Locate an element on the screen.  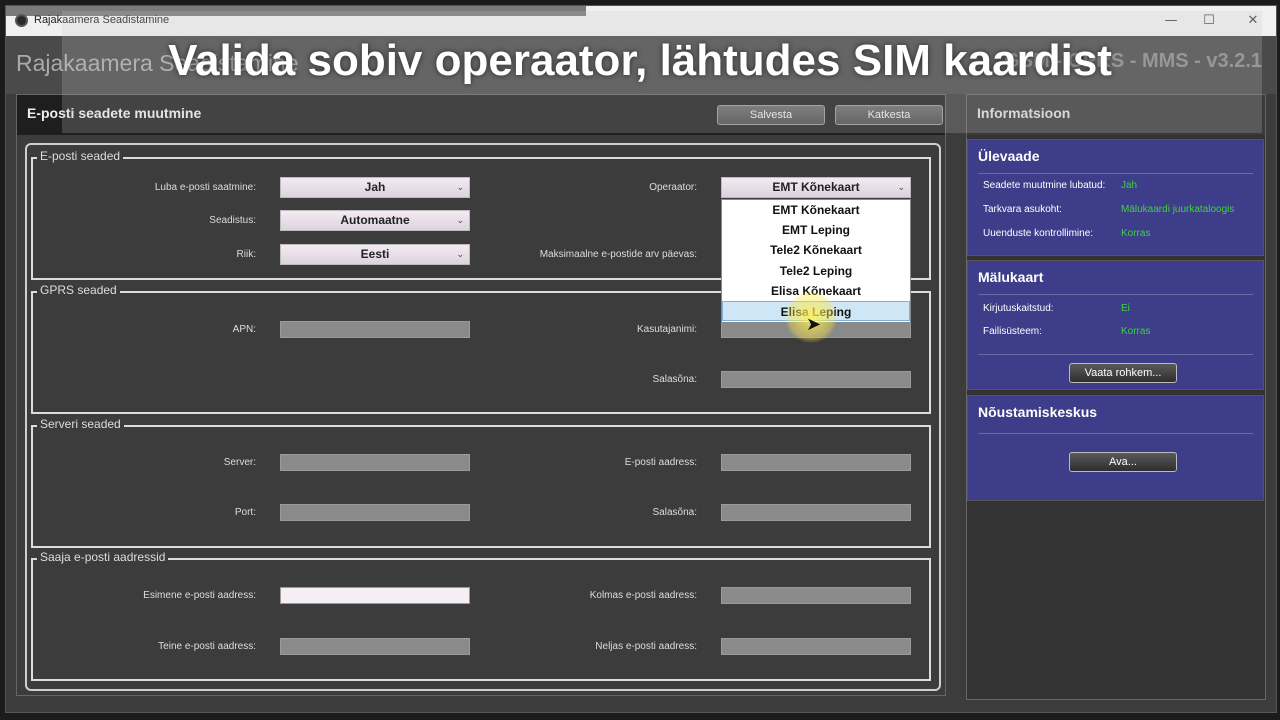
first-email-label: Esimene e-posti aadress: is located at coordinates (199, 595).